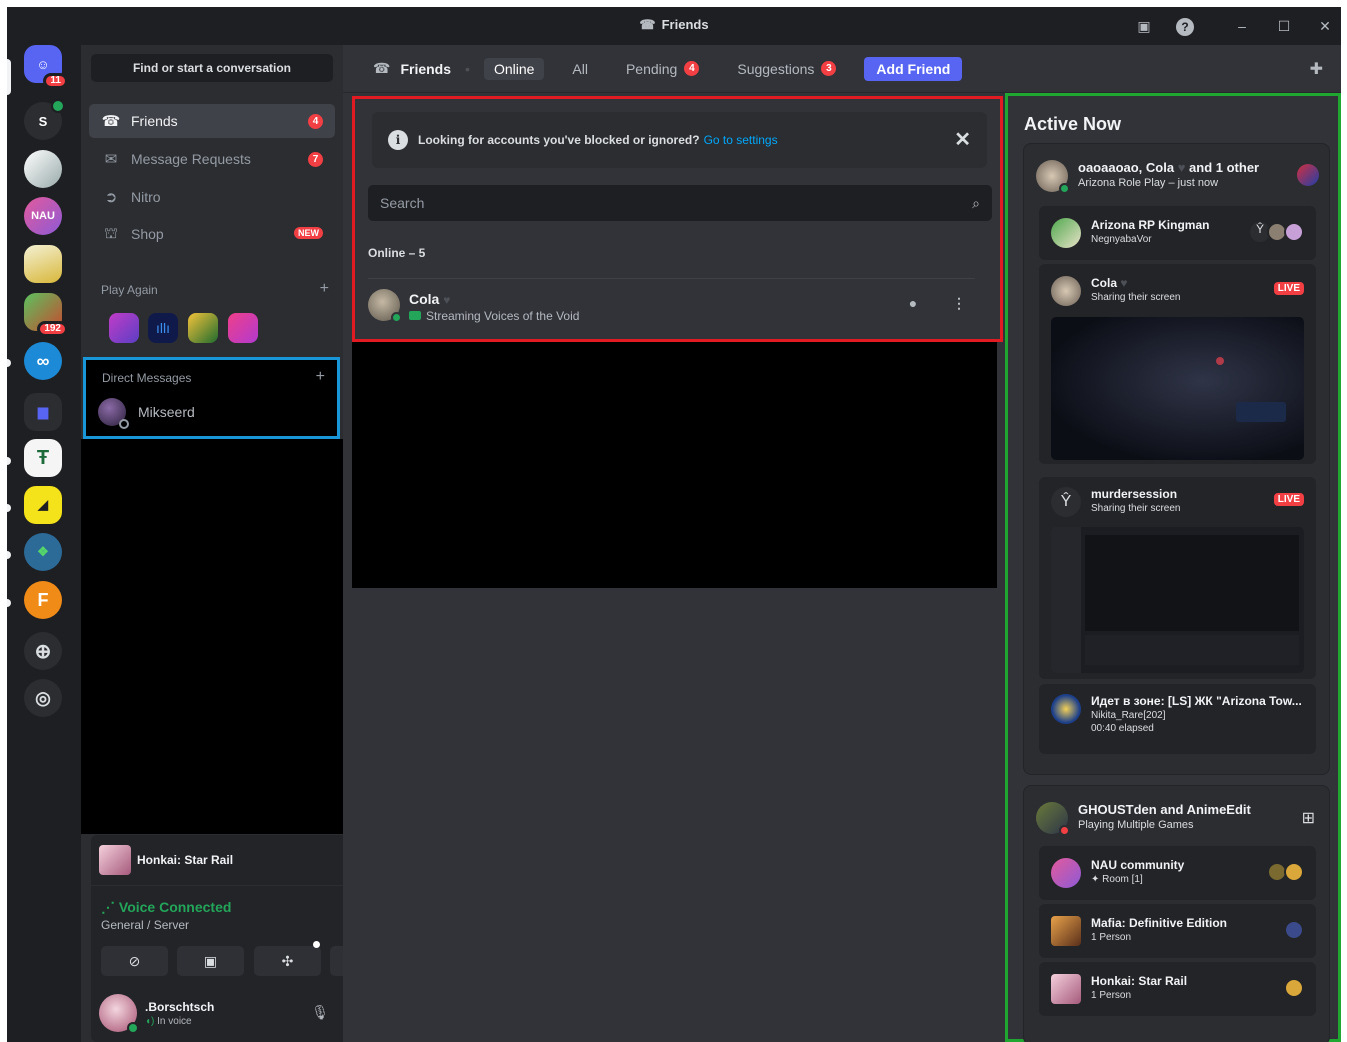  I want to click on activity-game-name: Honkai: Star Rail, so click(185, 860).